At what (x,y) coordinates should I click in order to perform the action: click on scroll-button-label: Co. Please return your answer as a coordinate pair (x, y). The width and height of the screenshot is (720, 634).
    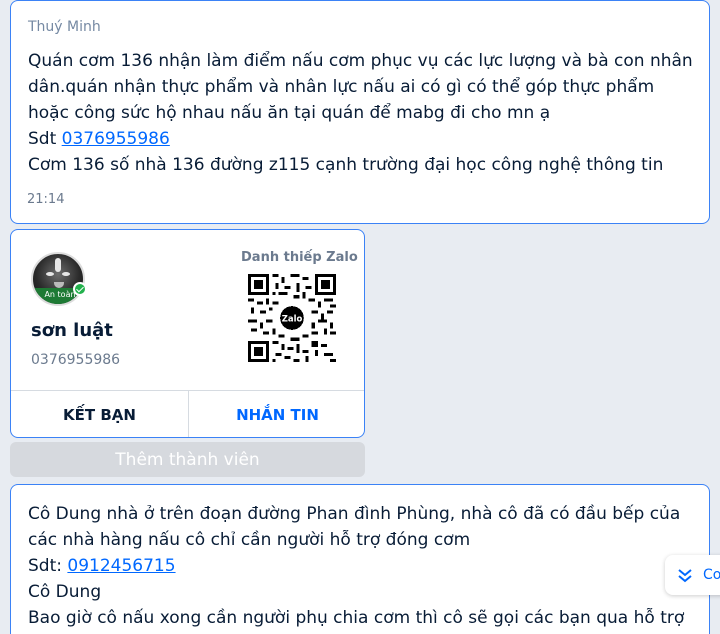
    Looking at the image, I should click on (711, 575).